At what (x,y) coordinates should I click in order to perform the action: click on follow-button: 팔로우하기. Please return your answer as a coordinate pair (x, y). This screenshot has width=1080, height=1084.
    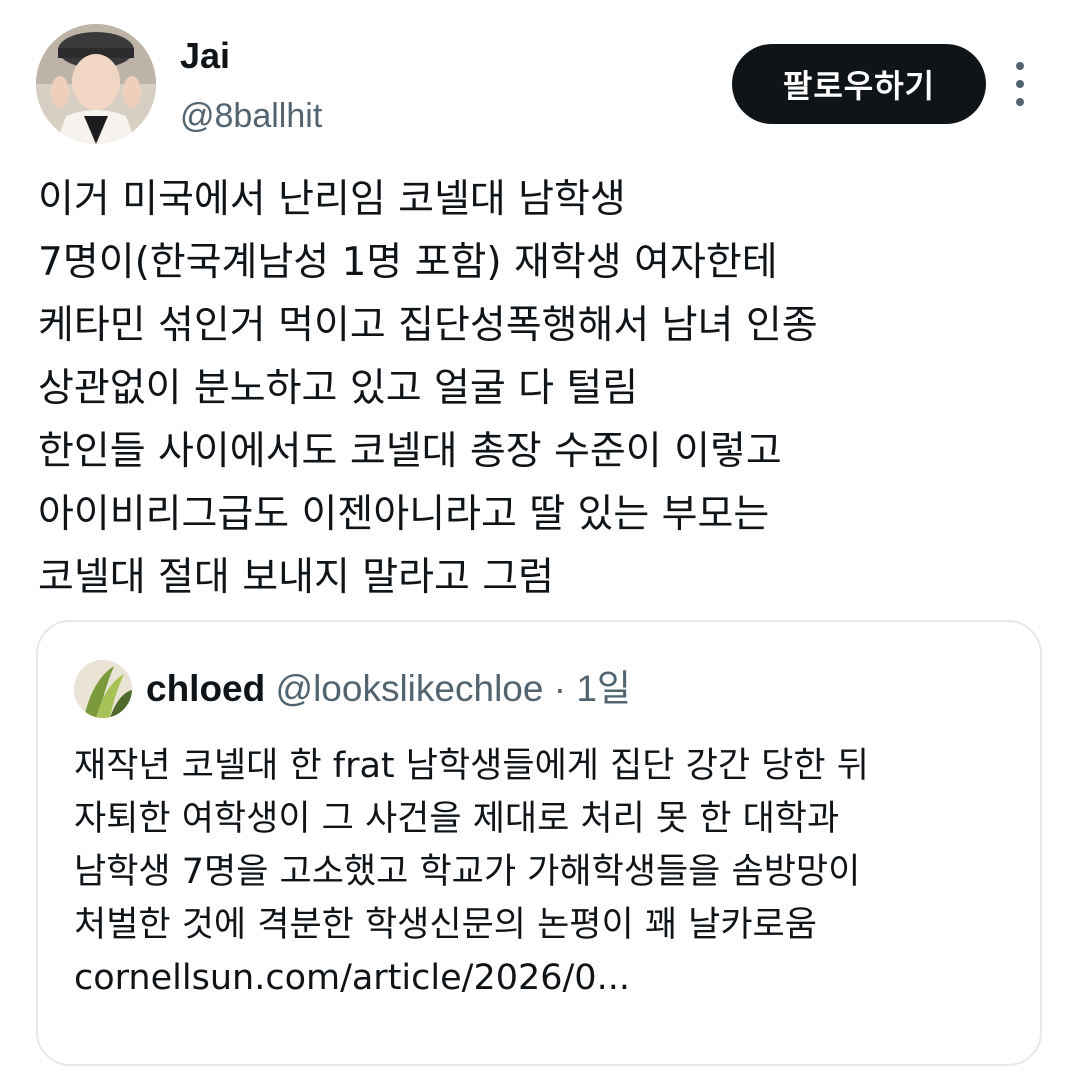
    Looking at the image, I should click on (859, 84).